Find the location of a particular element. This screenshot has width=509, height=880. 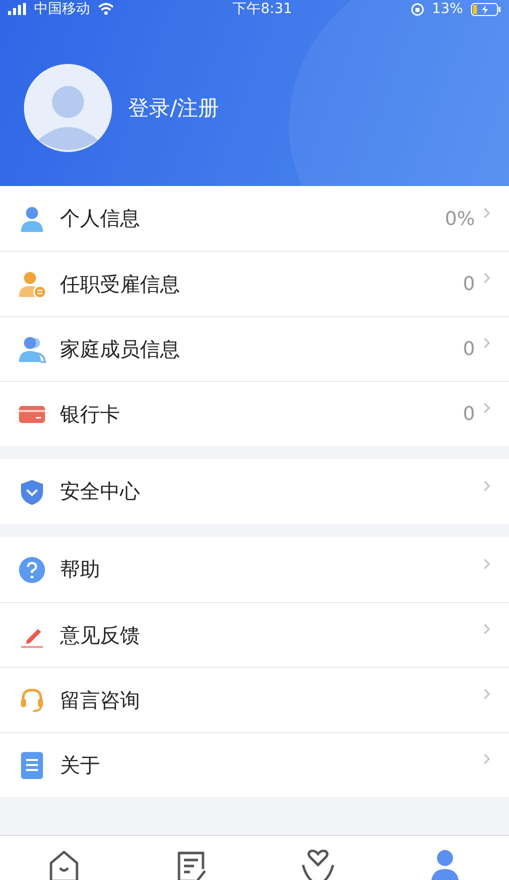

battery-icon is located at coordinates (485, 9).